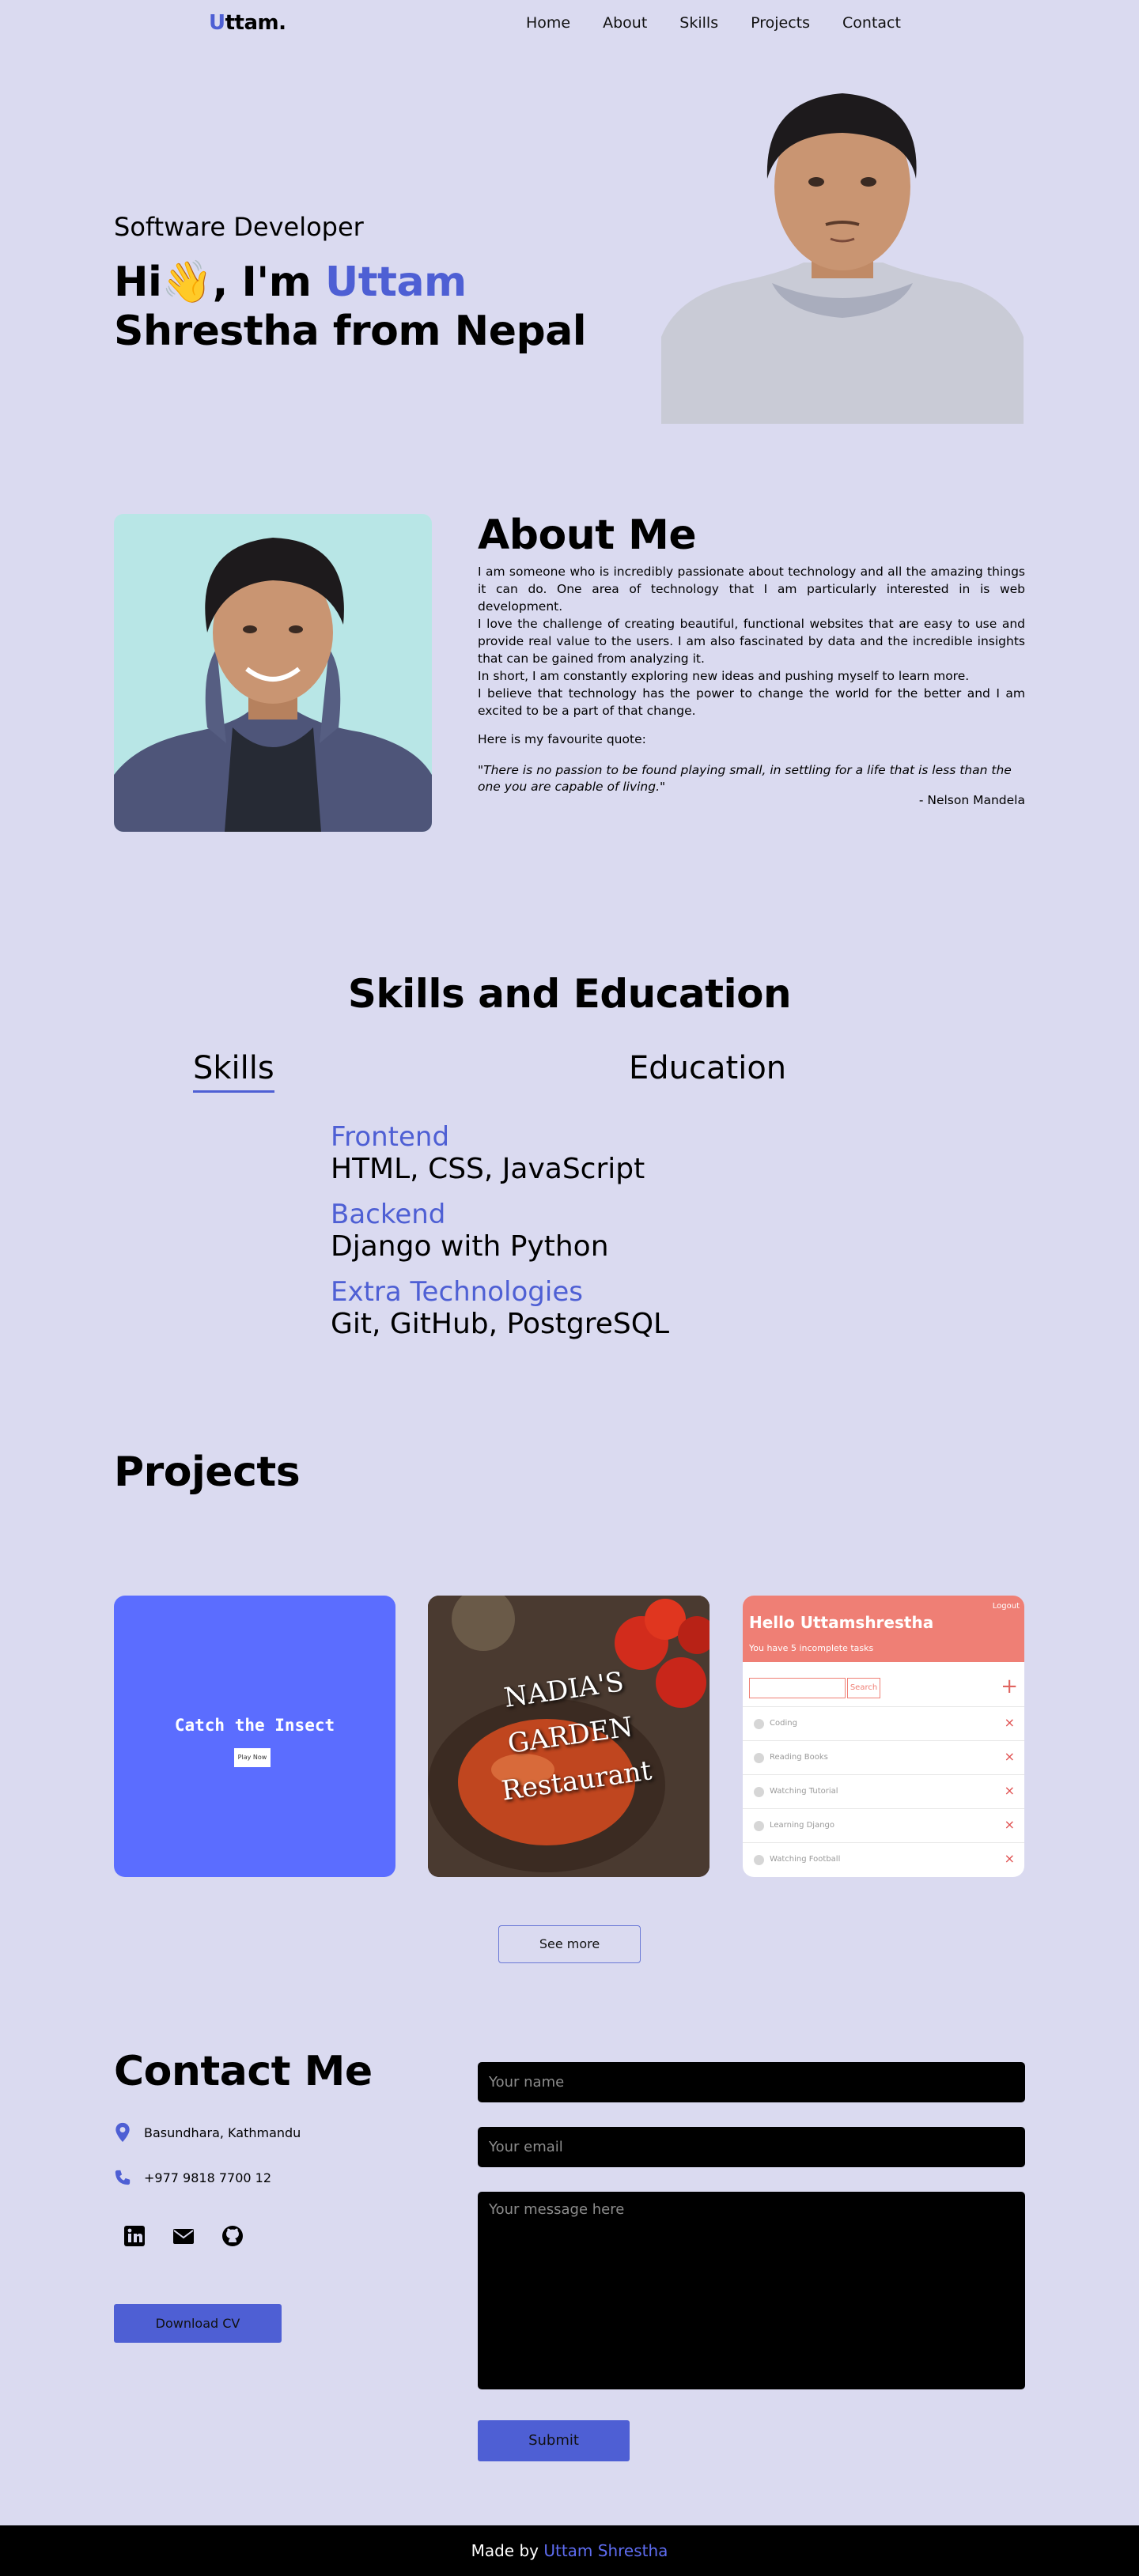 The image size is (1139, 2576). I want to click on skill-item: Frontend HTML, CSS, JavaScript, so click(500, 1153).